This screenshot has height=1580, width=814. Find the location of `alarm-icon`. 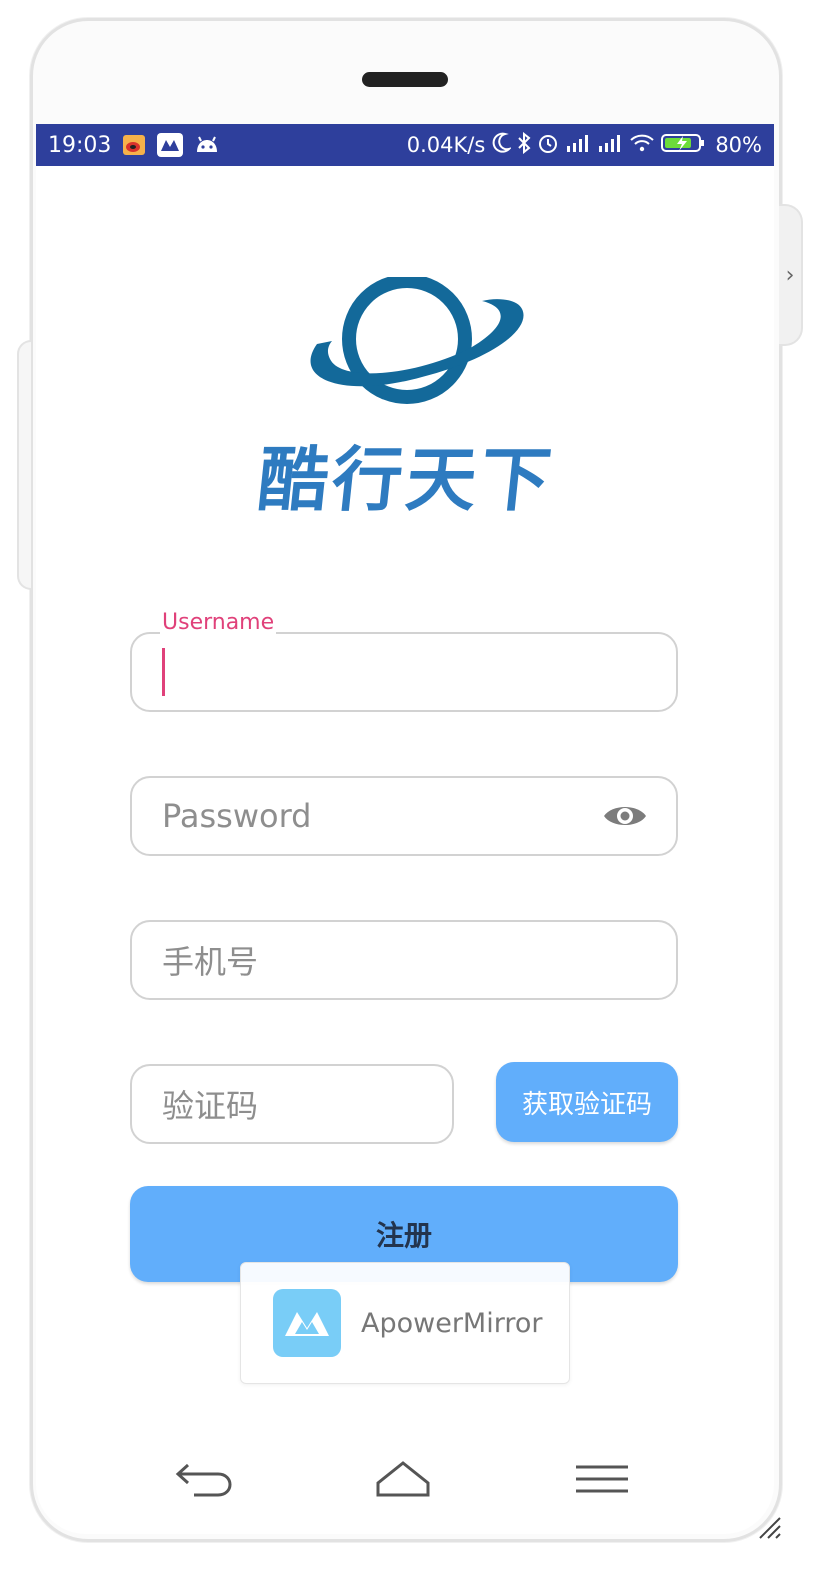

alarm-icon is located at coordinates (548, 145).